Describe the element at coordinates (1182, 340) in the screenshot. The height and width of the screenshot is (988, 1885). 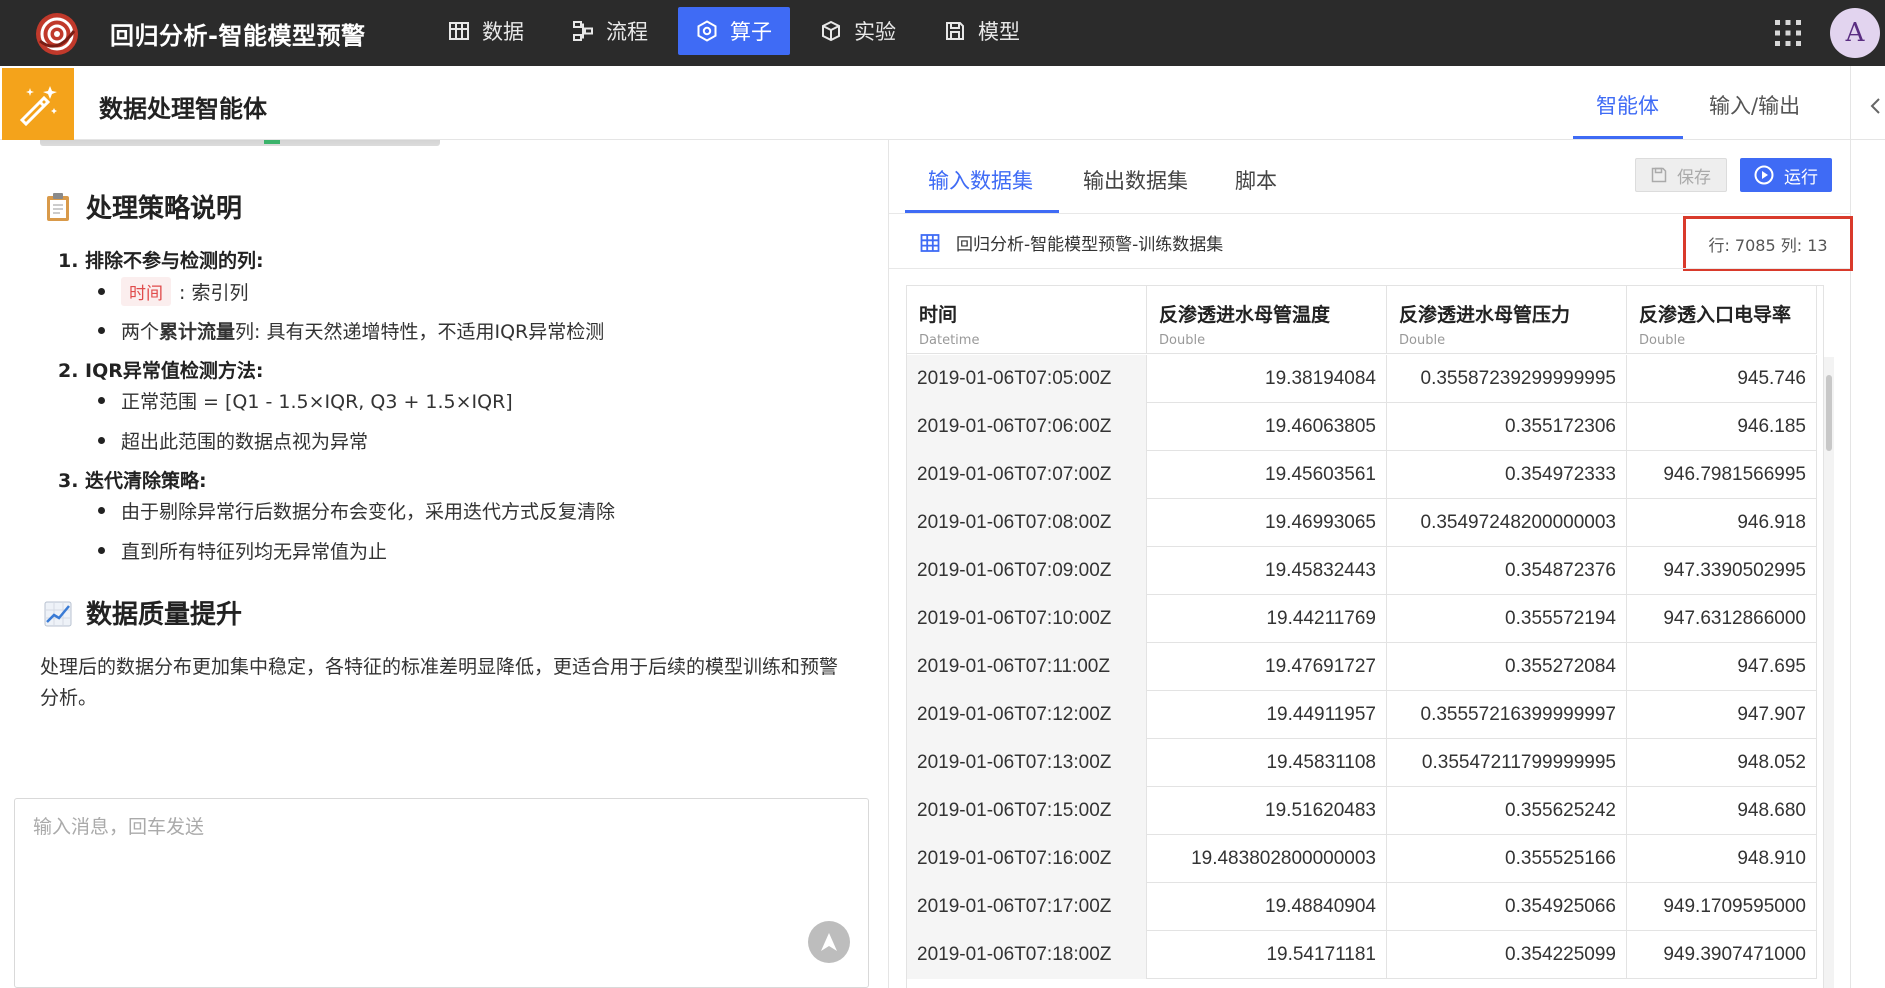
I see `column-type: Double` at that location.